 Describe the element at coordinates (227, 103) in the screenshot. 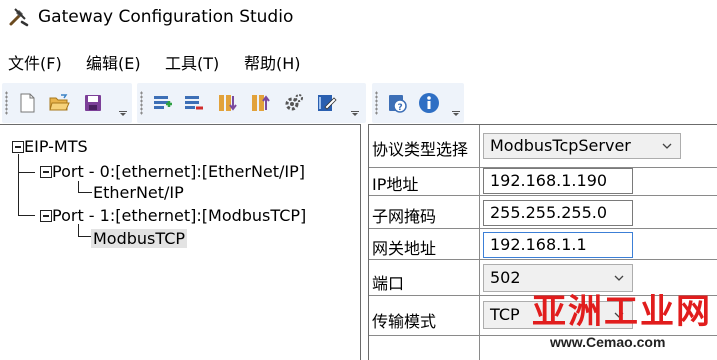

I see `download-config-icon` at that location.